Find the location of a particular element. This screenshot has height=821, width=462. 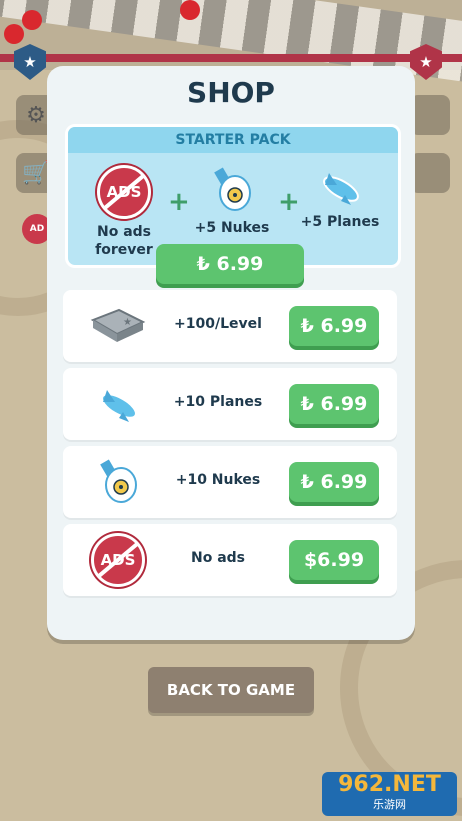

starter-item-label: +5 Nukes is located at coordinates (232, 228).